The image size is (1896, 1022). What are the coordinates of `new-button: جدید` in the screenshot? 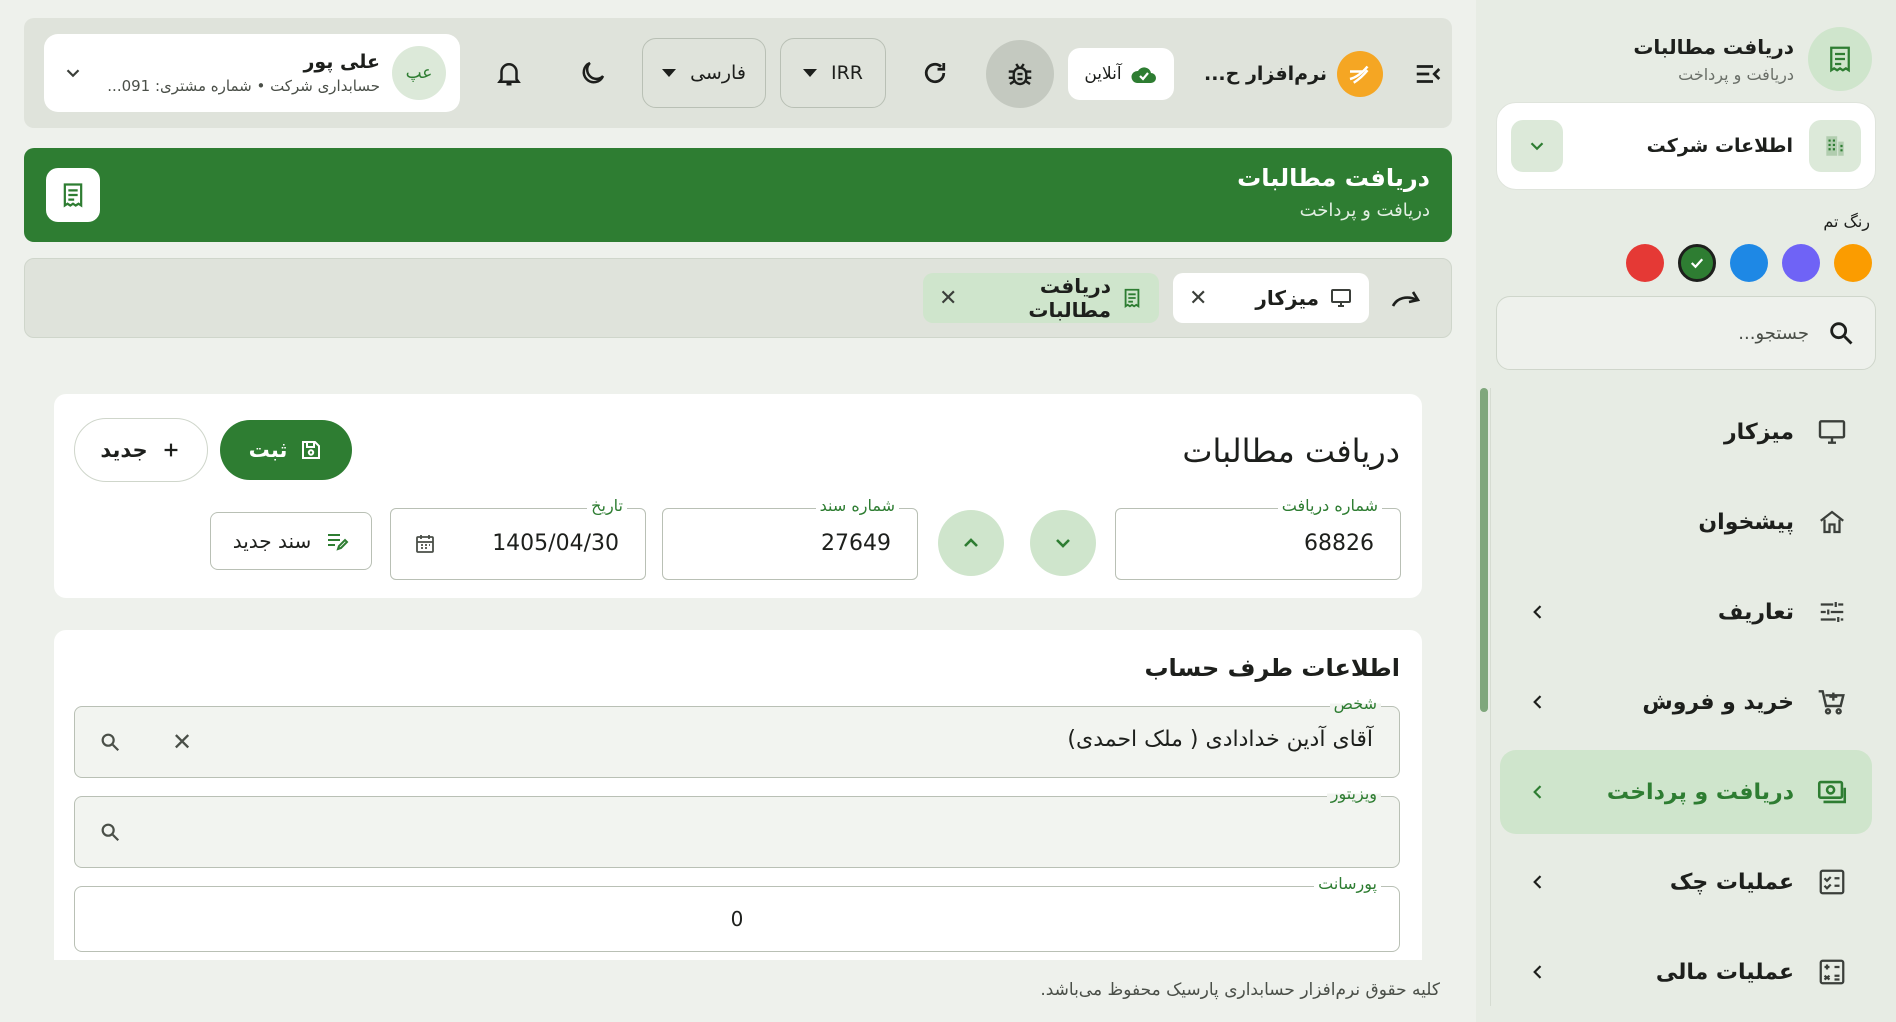 It's located at (141, 450).